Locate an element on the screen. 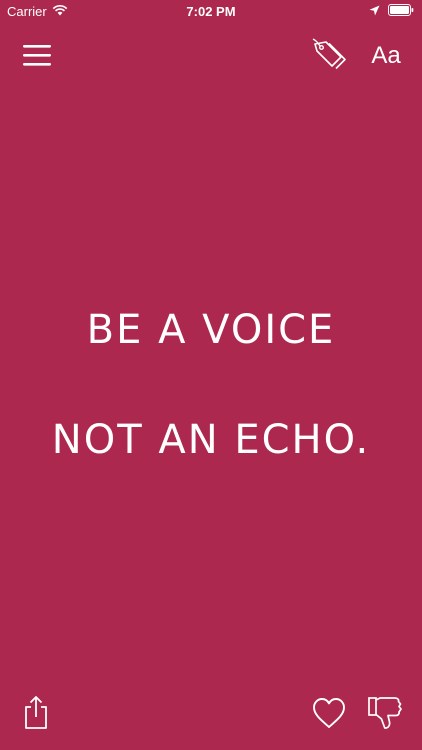  status-time: 7:02 PM is located at coordinates (211, 11).